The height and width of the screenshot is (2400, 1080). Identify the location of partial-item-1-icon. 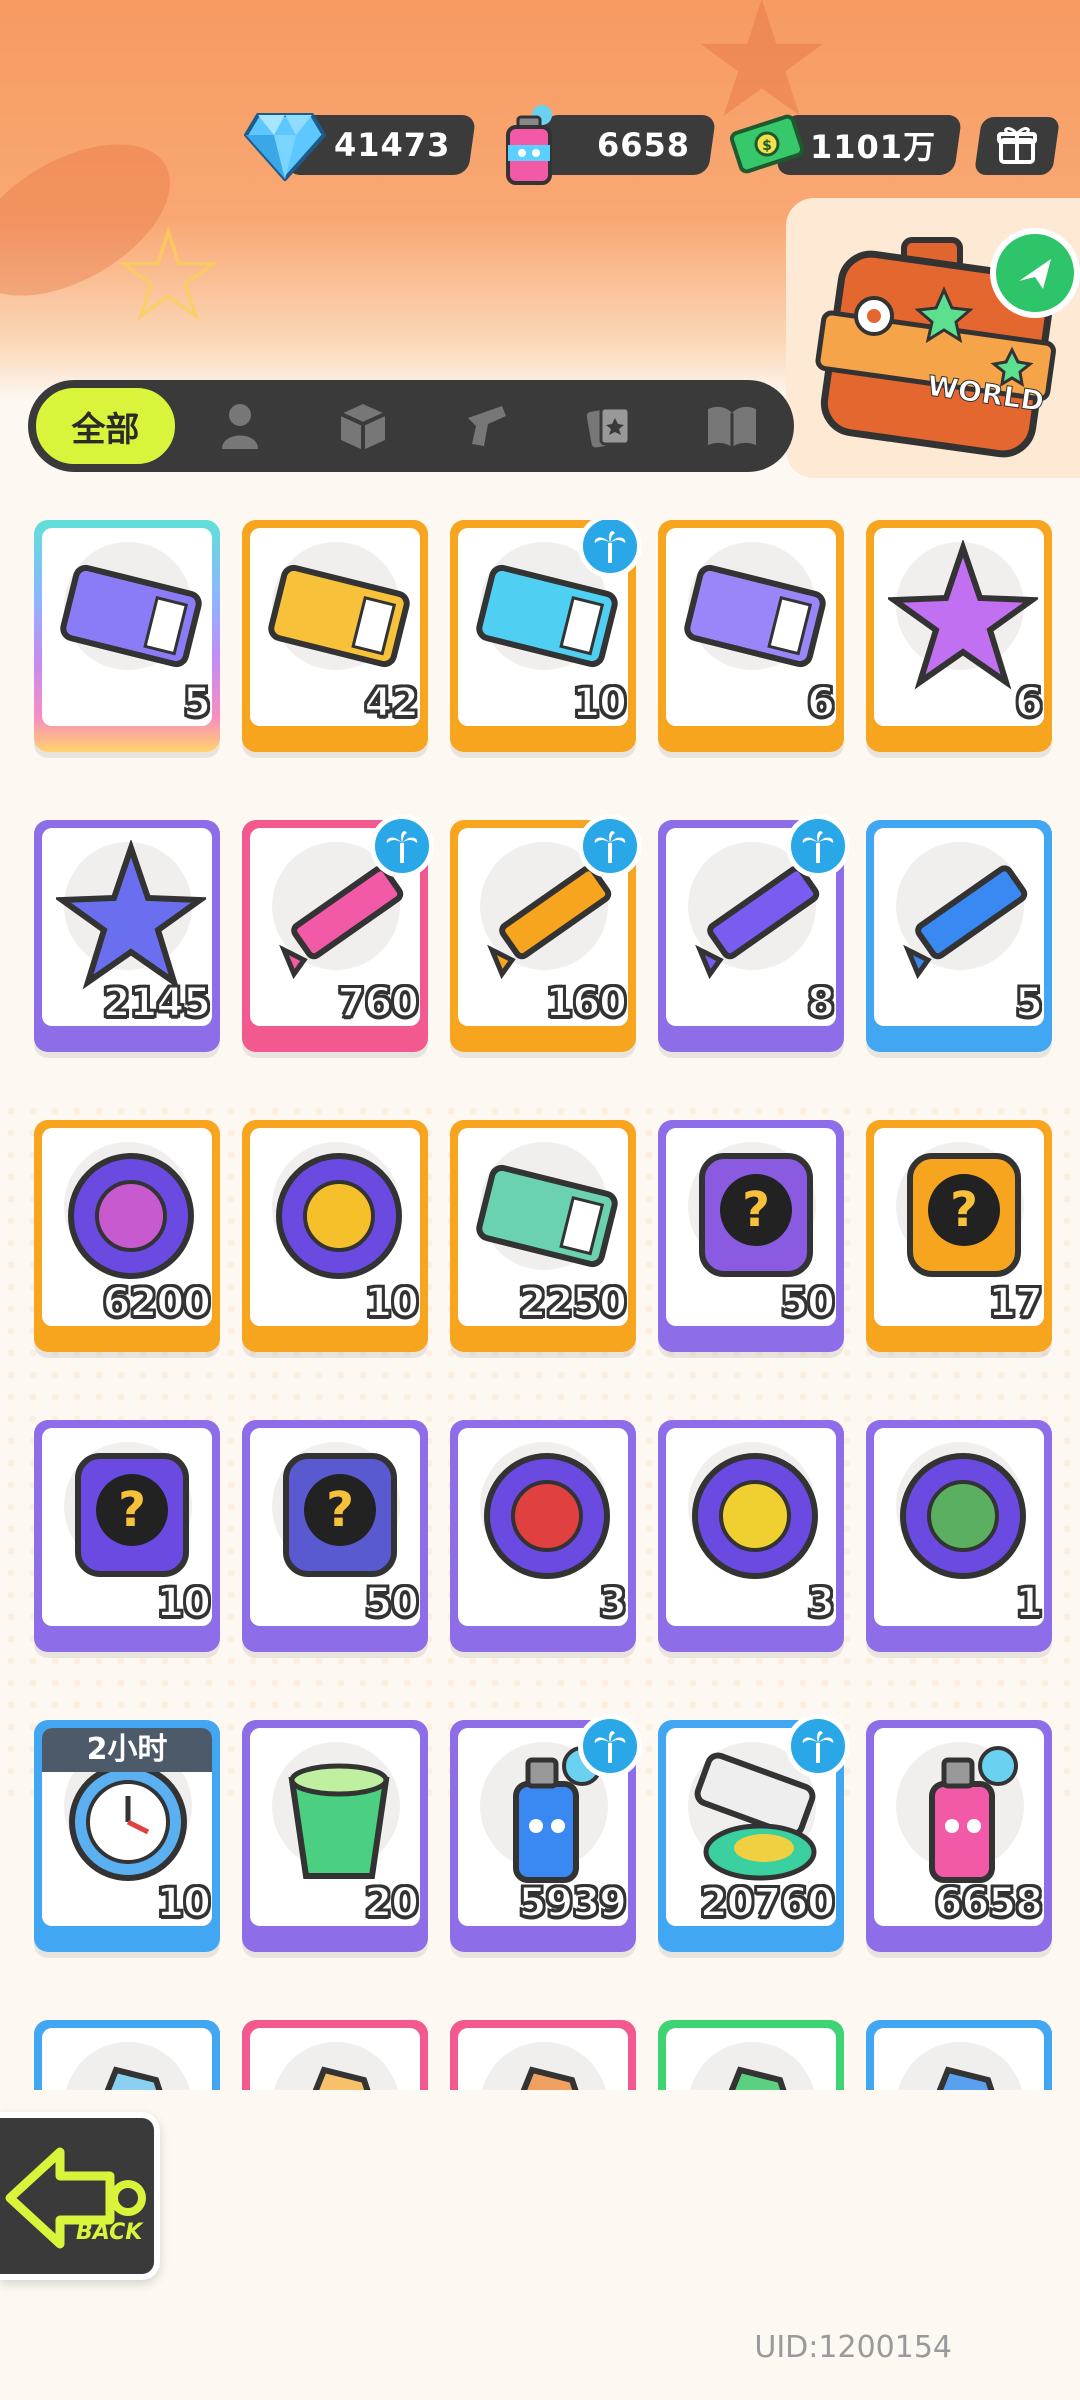
(133, 2078).